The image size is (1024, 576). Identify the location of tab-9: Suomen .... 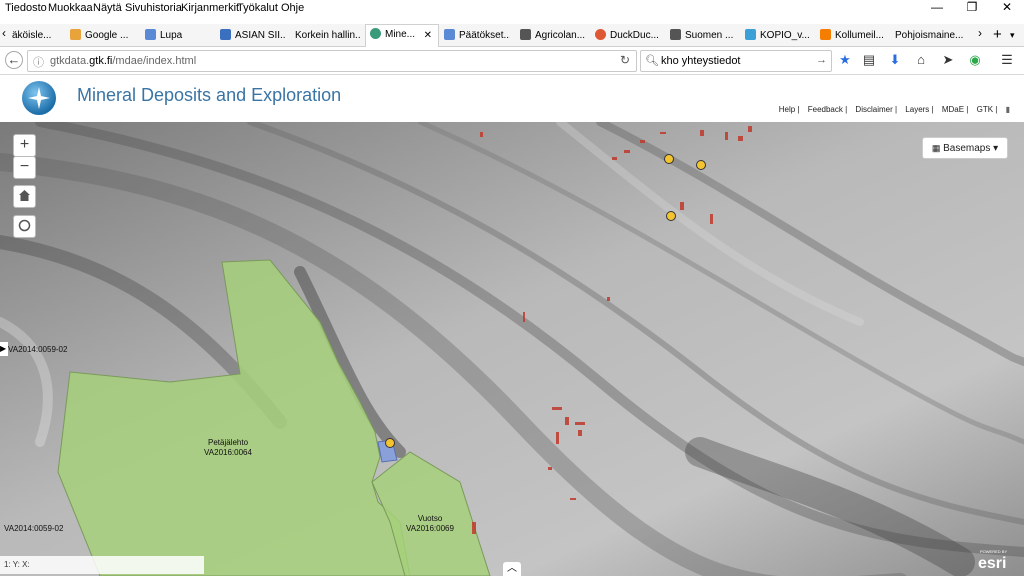
(703, 36).